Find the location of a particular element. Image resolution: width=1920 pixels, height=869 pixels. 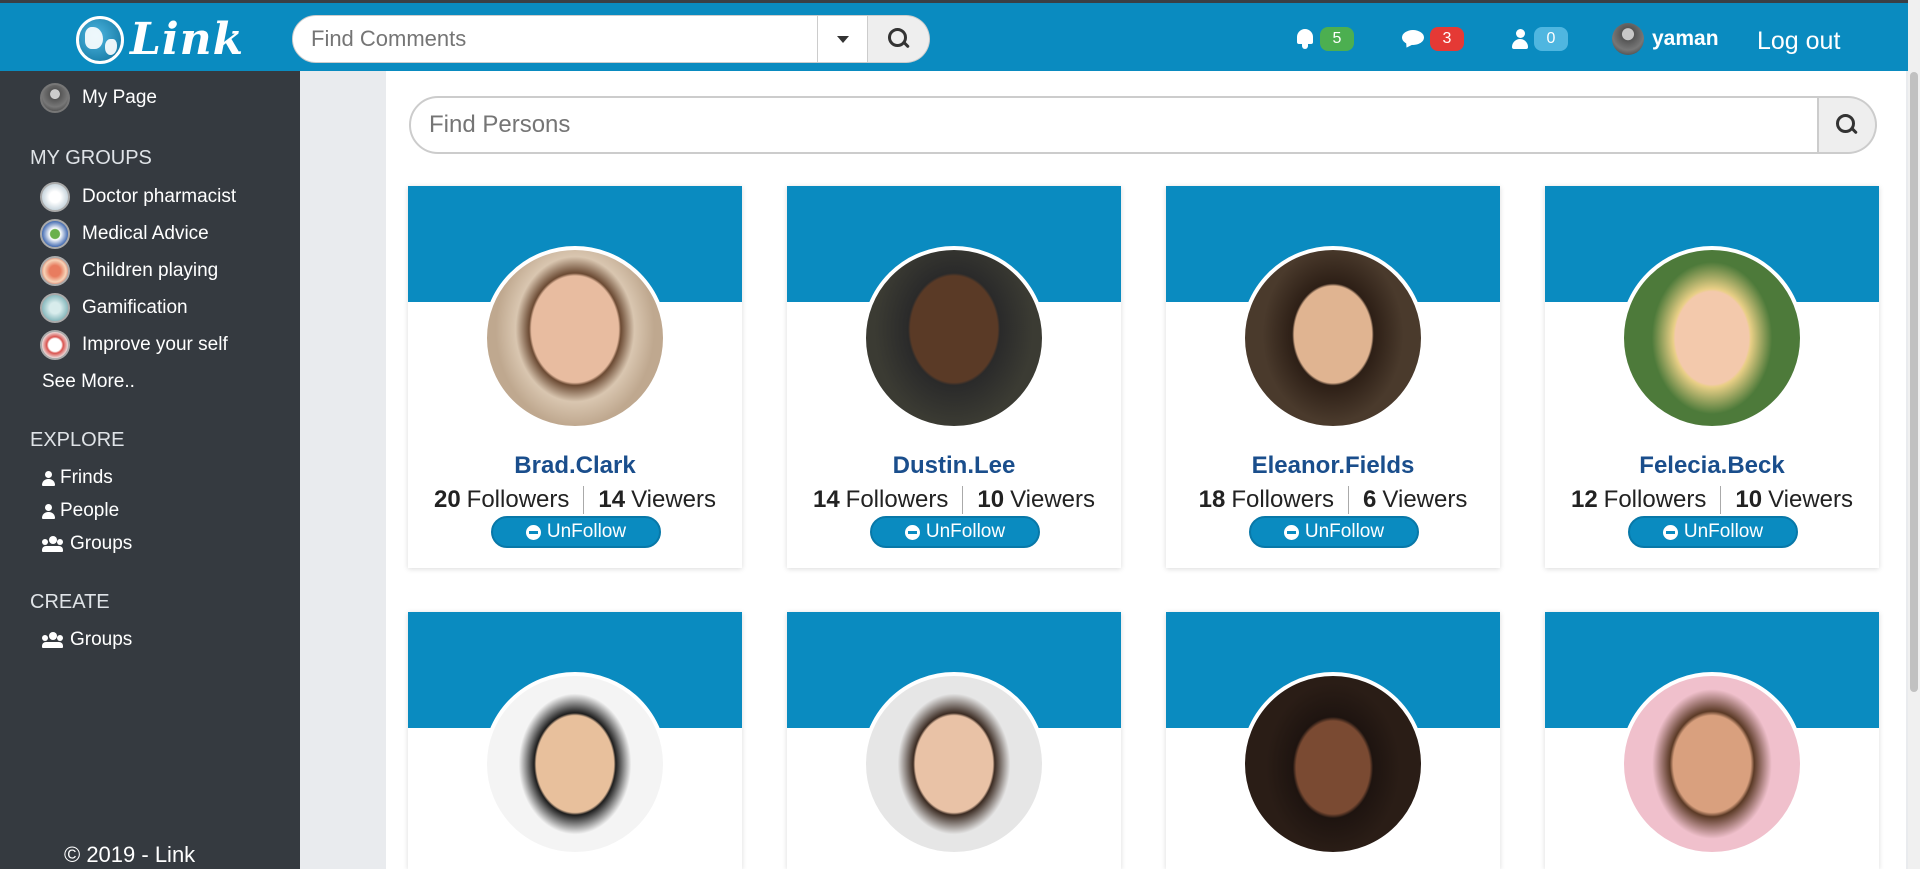

page-scrollbar is located at coordinates (1914, 434).